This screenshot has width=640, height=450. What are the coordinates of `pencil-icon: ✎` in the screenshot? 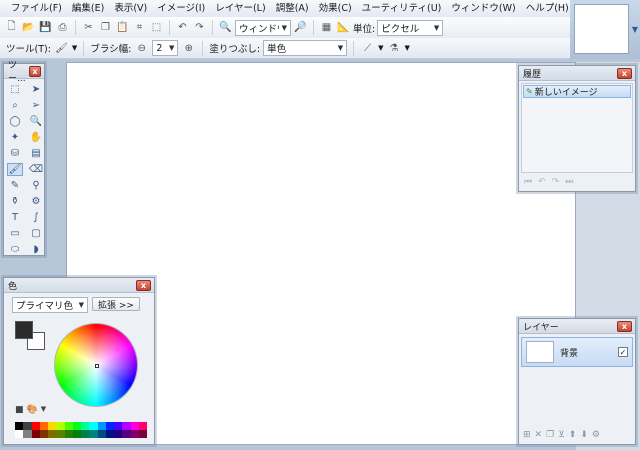 It's located at (15, 185).